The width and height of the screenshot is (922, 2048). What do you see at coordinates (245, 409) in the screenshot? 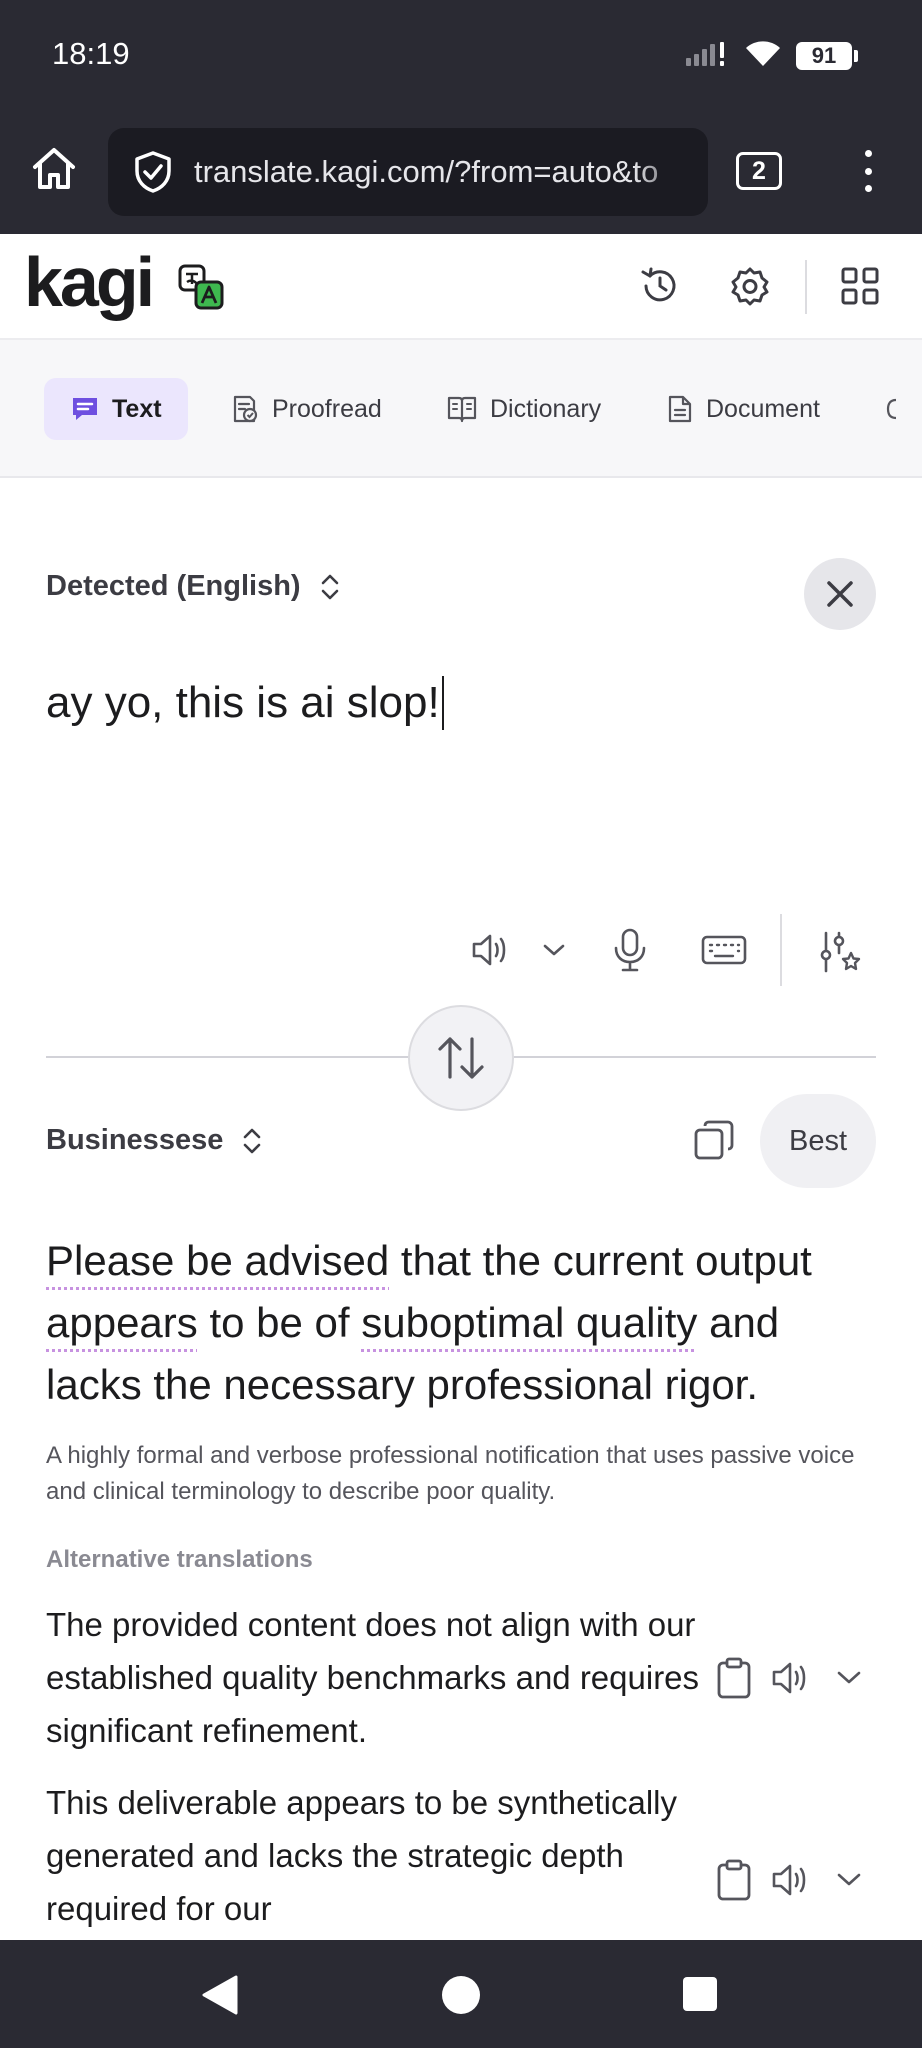
I see `proofread-icon` at bounding box center [245, 409].